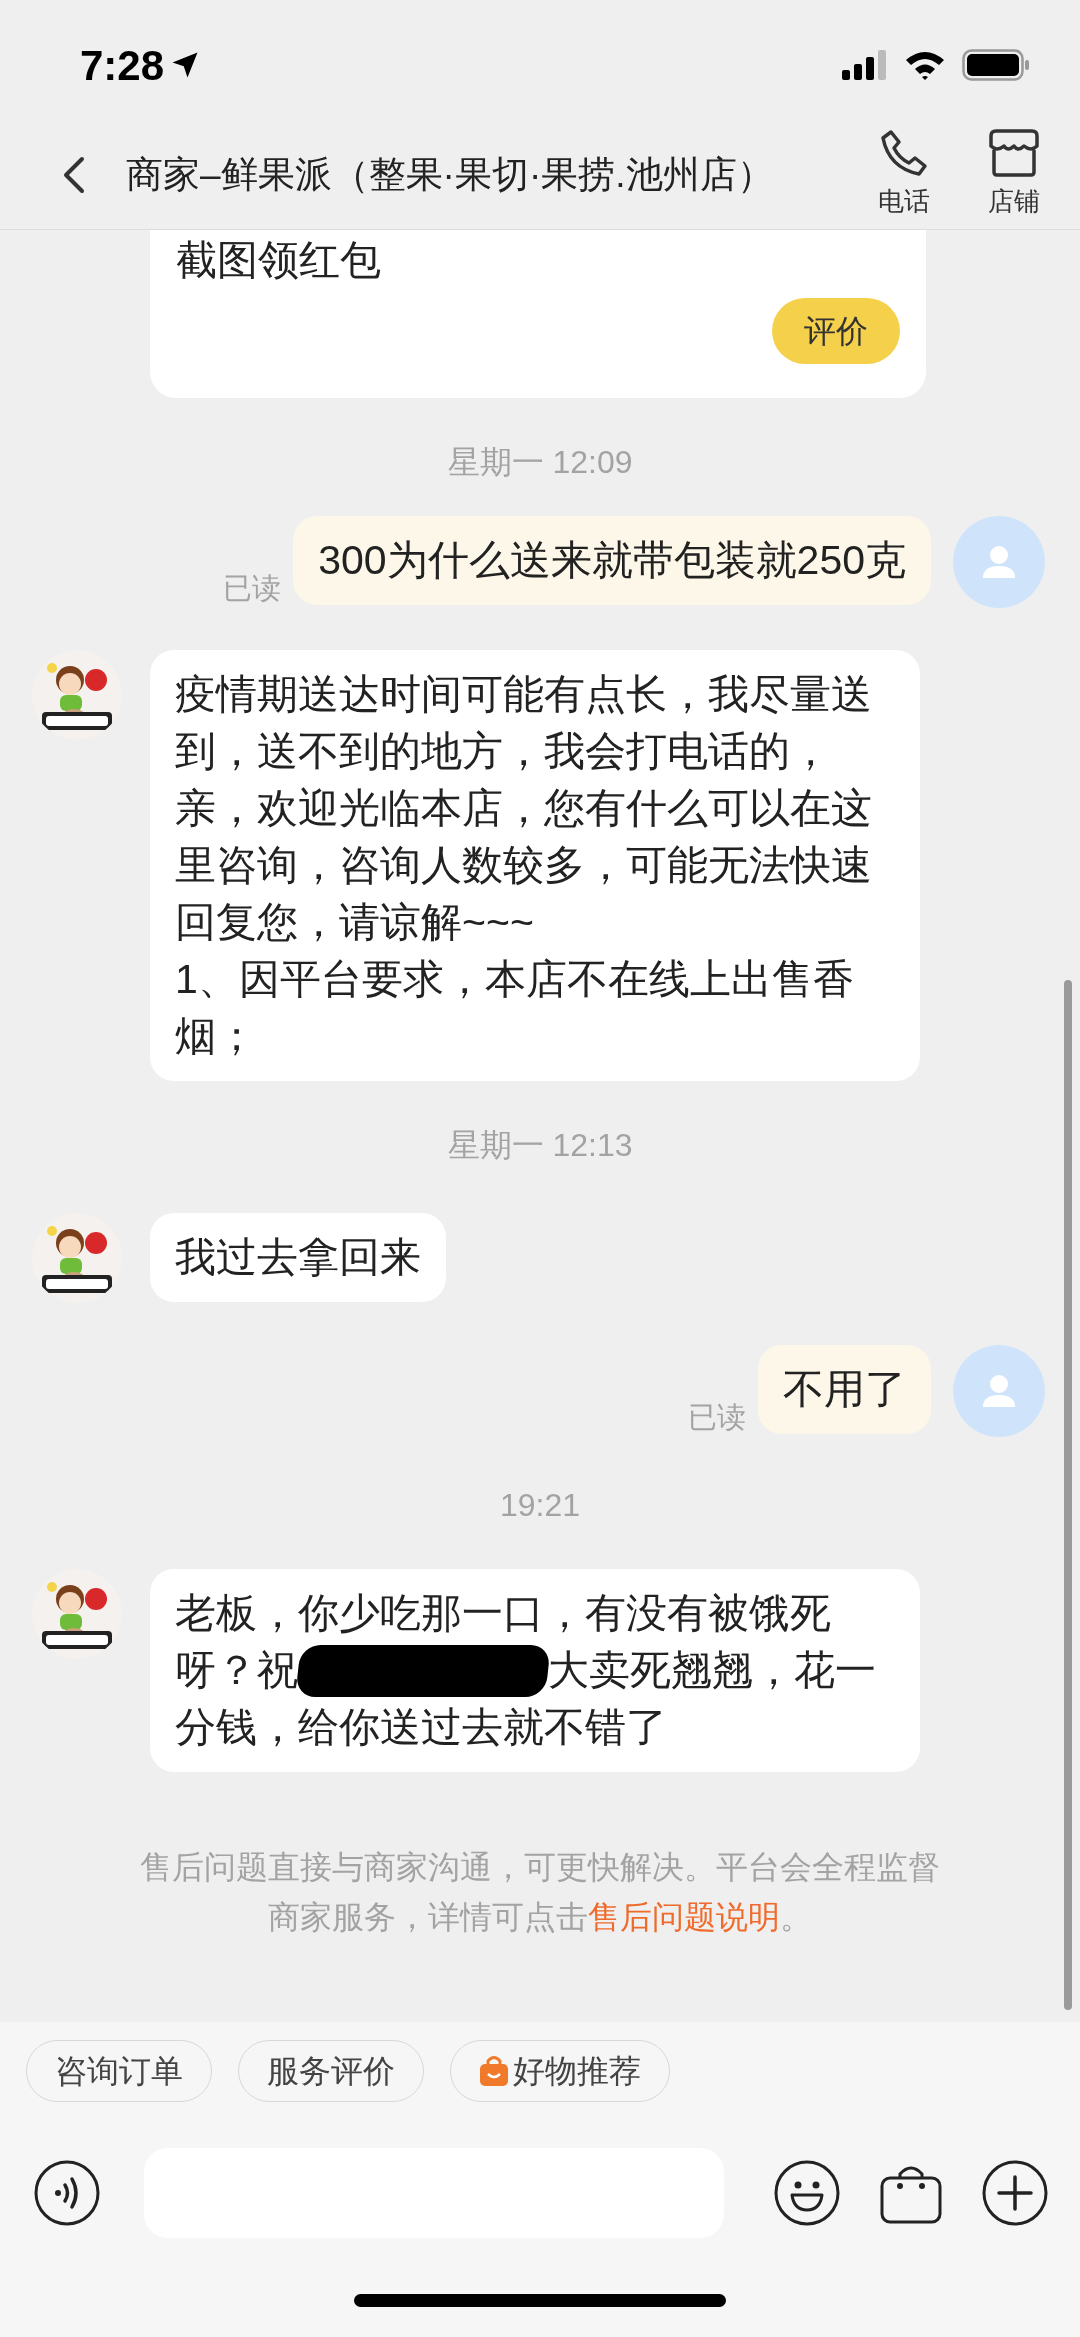  I want to click on message-bubble: 300为什么送来就带包装就250克, so click(612, 560).